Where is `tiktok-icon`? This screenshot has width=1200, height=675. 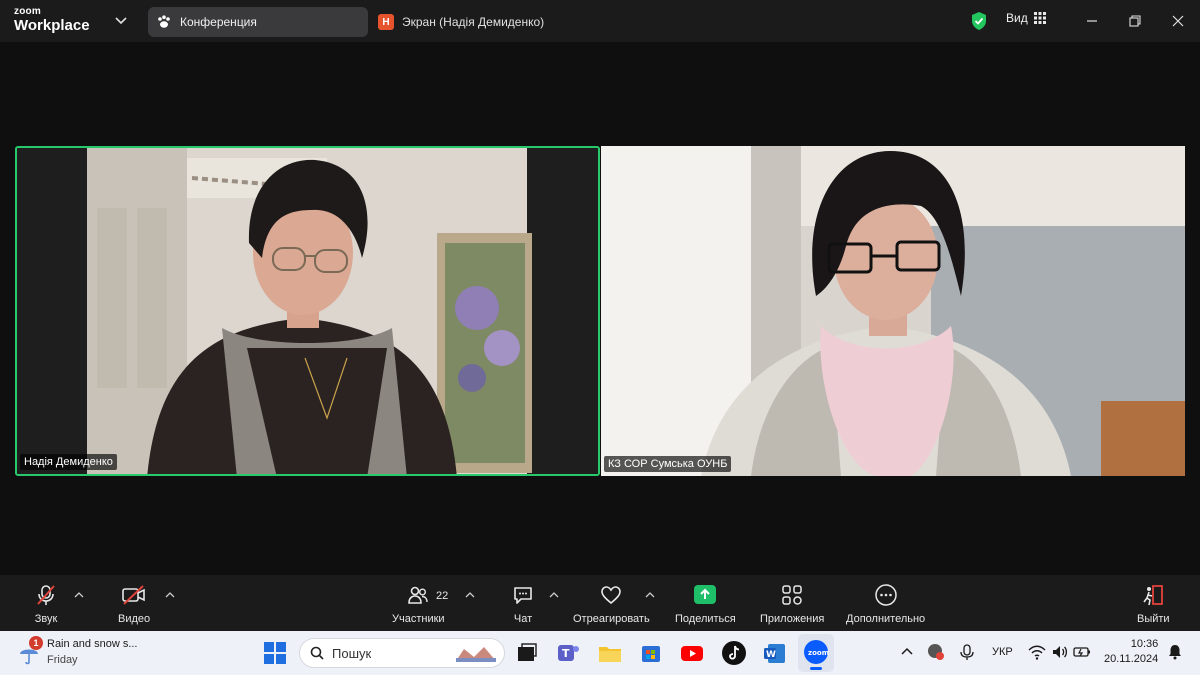
tiktok-icon is located at coordinates (734, 653).